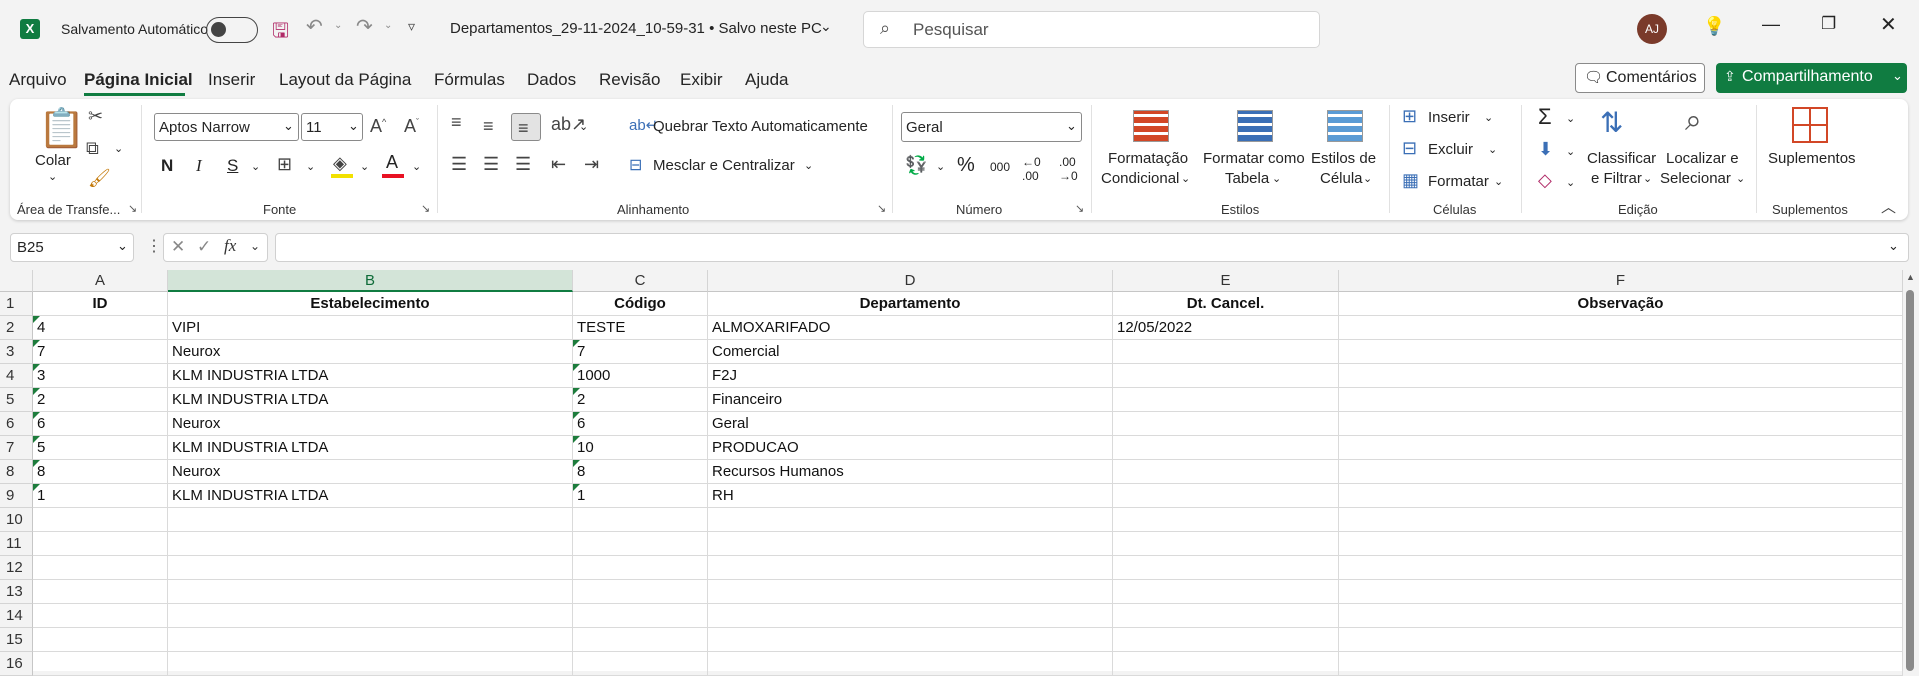  What do you see at coordinates (370, 568) in the screenshot?
I see `cell-b12` at bounding box center [370, 568].